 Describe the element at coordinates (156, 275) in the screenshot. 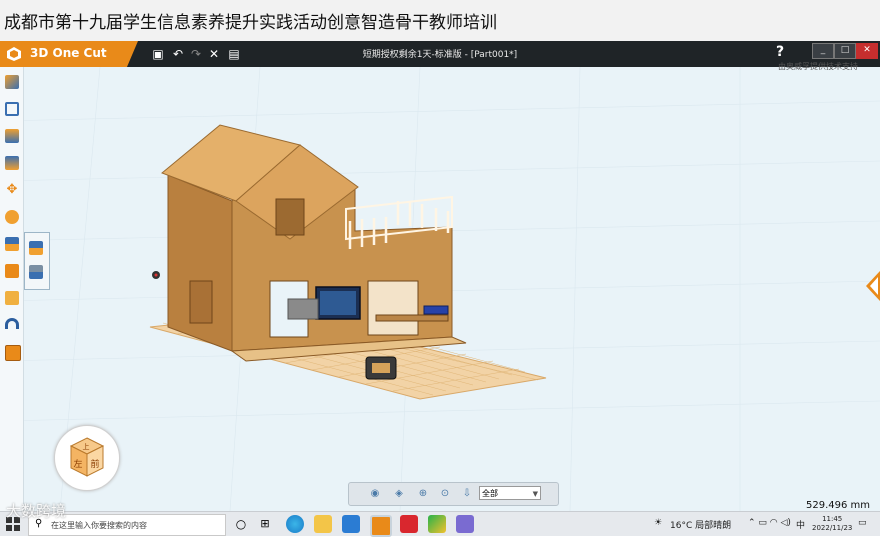

I see `origin-marker` at that location.